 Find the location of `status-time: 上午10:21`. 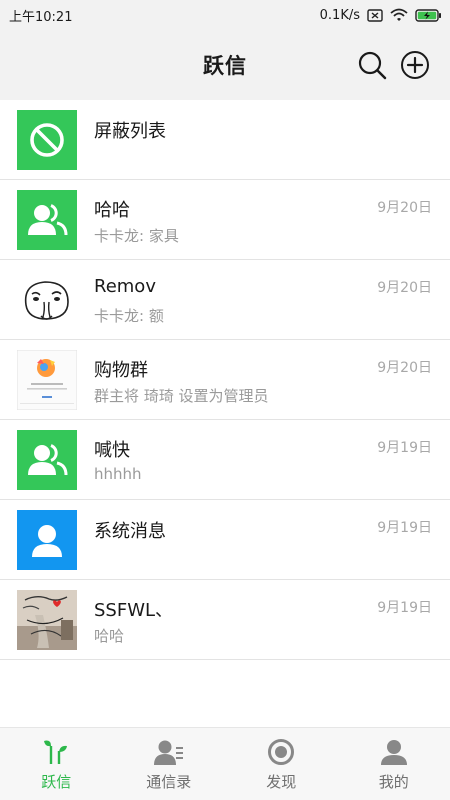

status-time: 上午10:21 is located at coordinates (41, 17).